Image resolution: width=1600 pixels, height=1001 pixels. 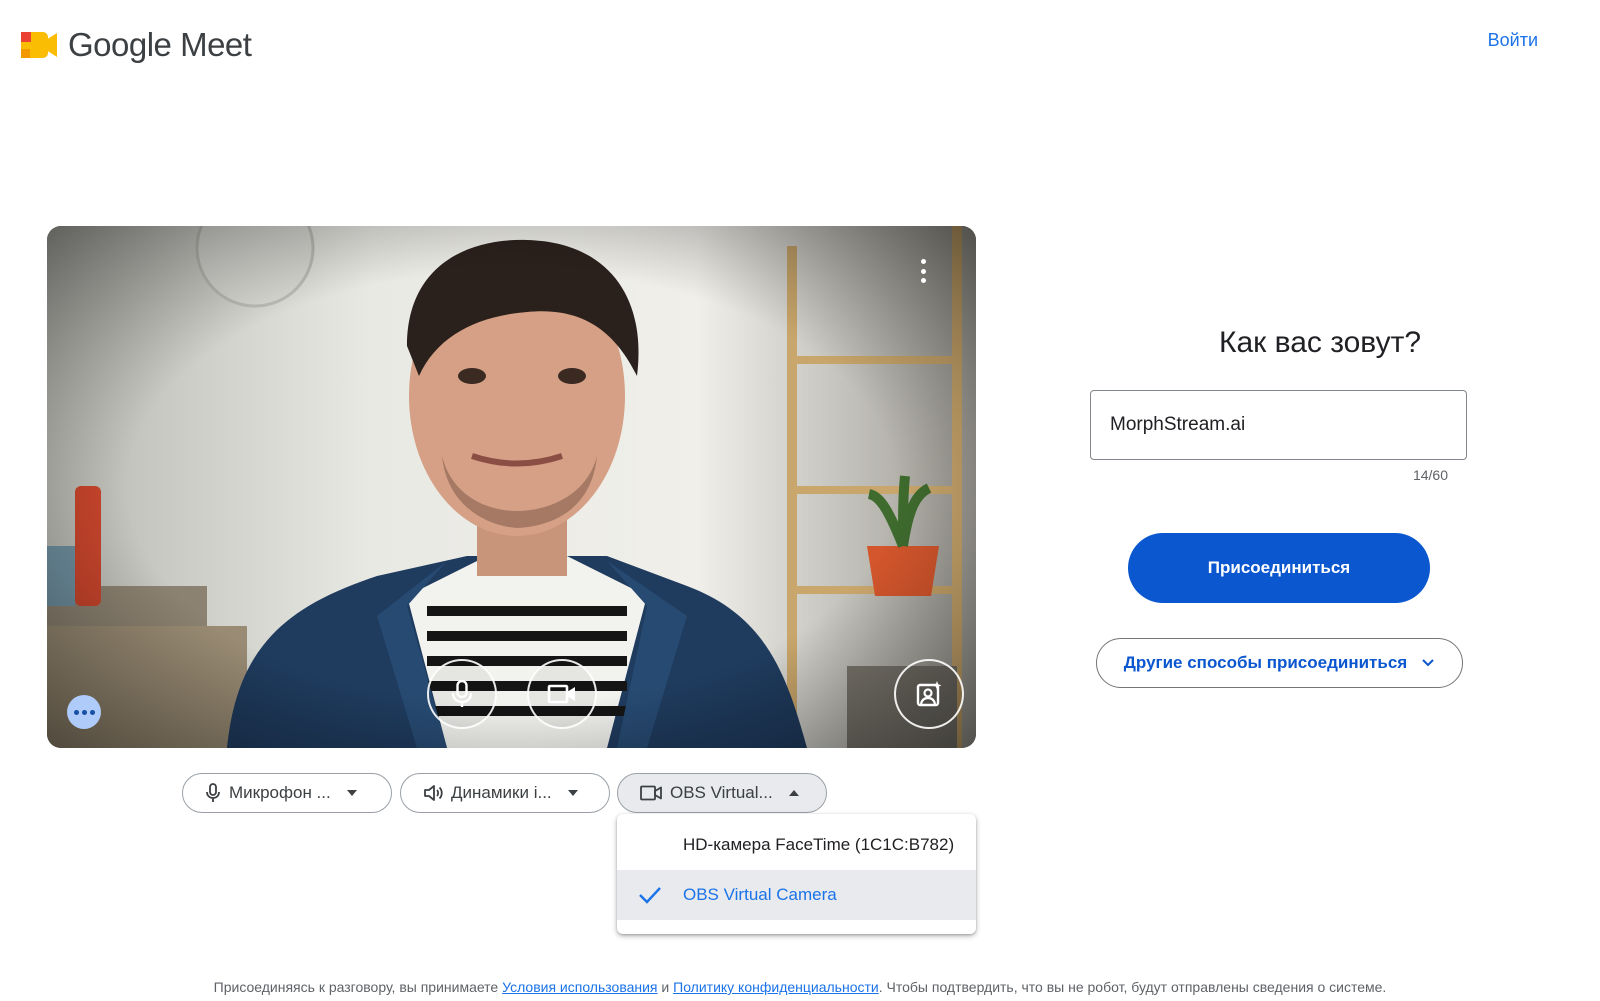 I want to click on terms-link: Условия использования, so click(x=579, y=987).